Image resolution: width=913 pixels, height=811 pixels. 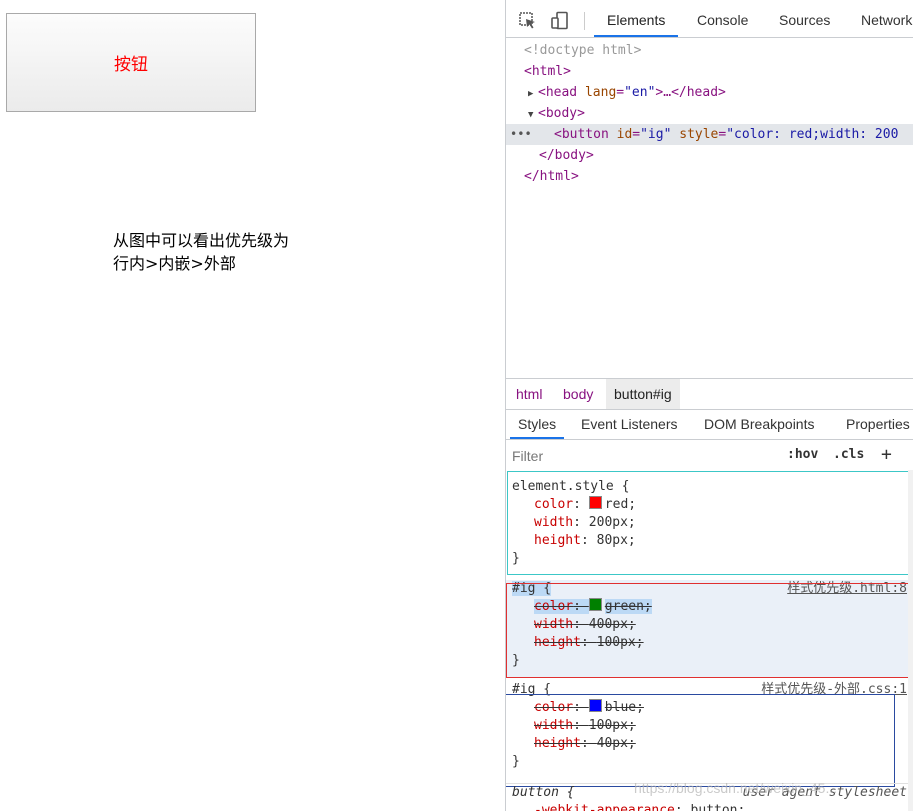 I want to click on breadcrumb-button: button#ig, so click(x=643, y=394).